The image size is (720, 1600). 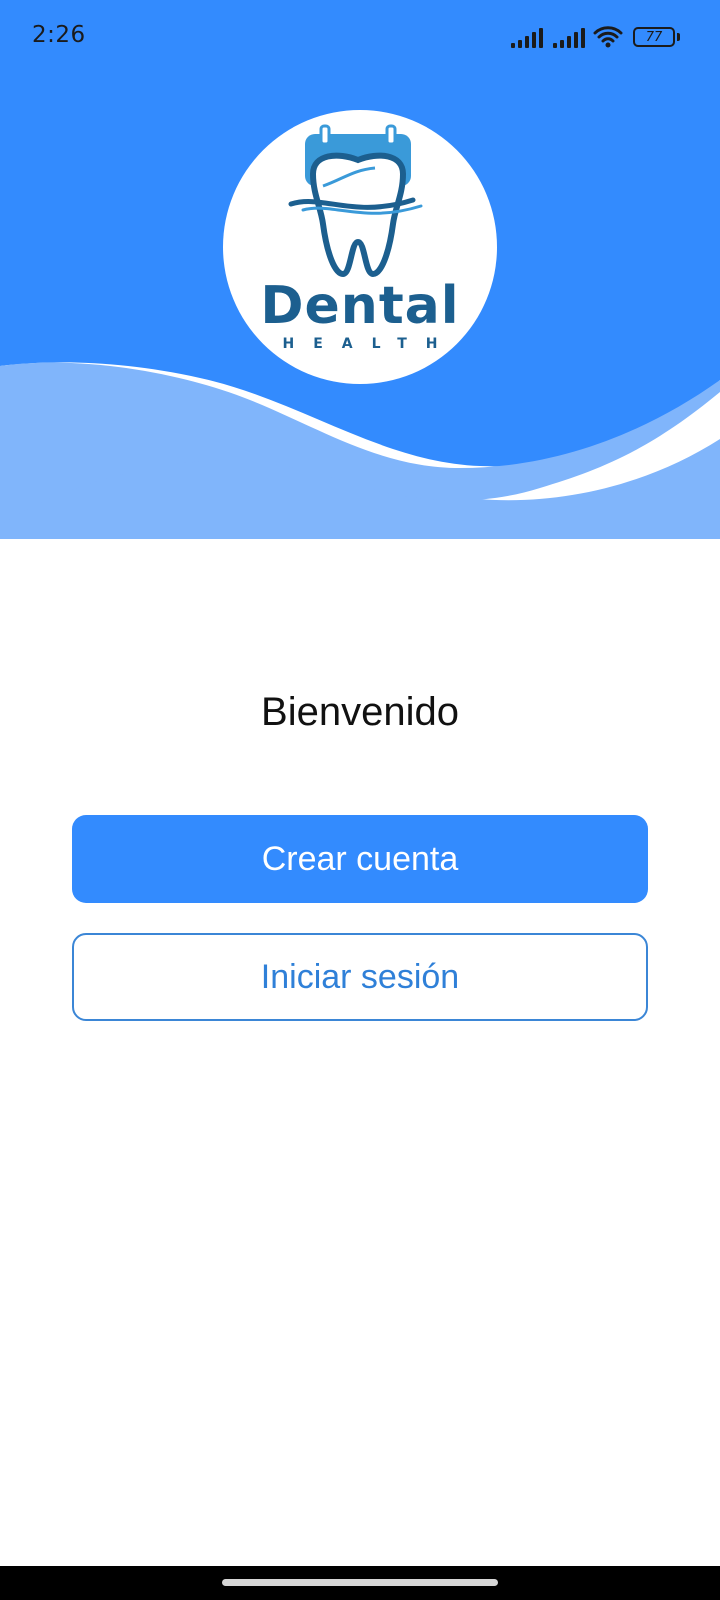 I want to click on battery-level: 77, so click(x=654, y=37).